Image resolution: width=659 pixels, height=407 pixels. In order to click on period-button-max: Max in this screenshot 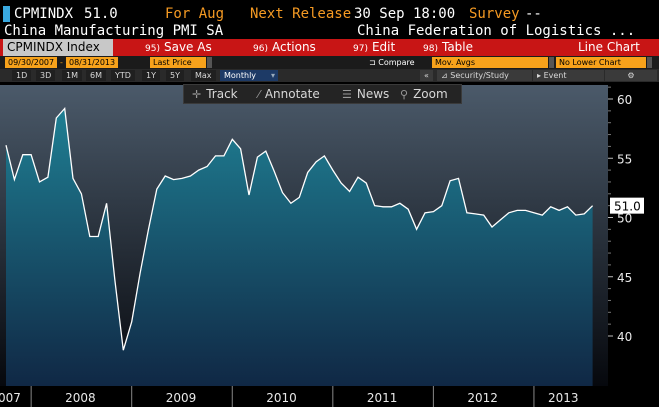, I will do `click(203, 75)`.